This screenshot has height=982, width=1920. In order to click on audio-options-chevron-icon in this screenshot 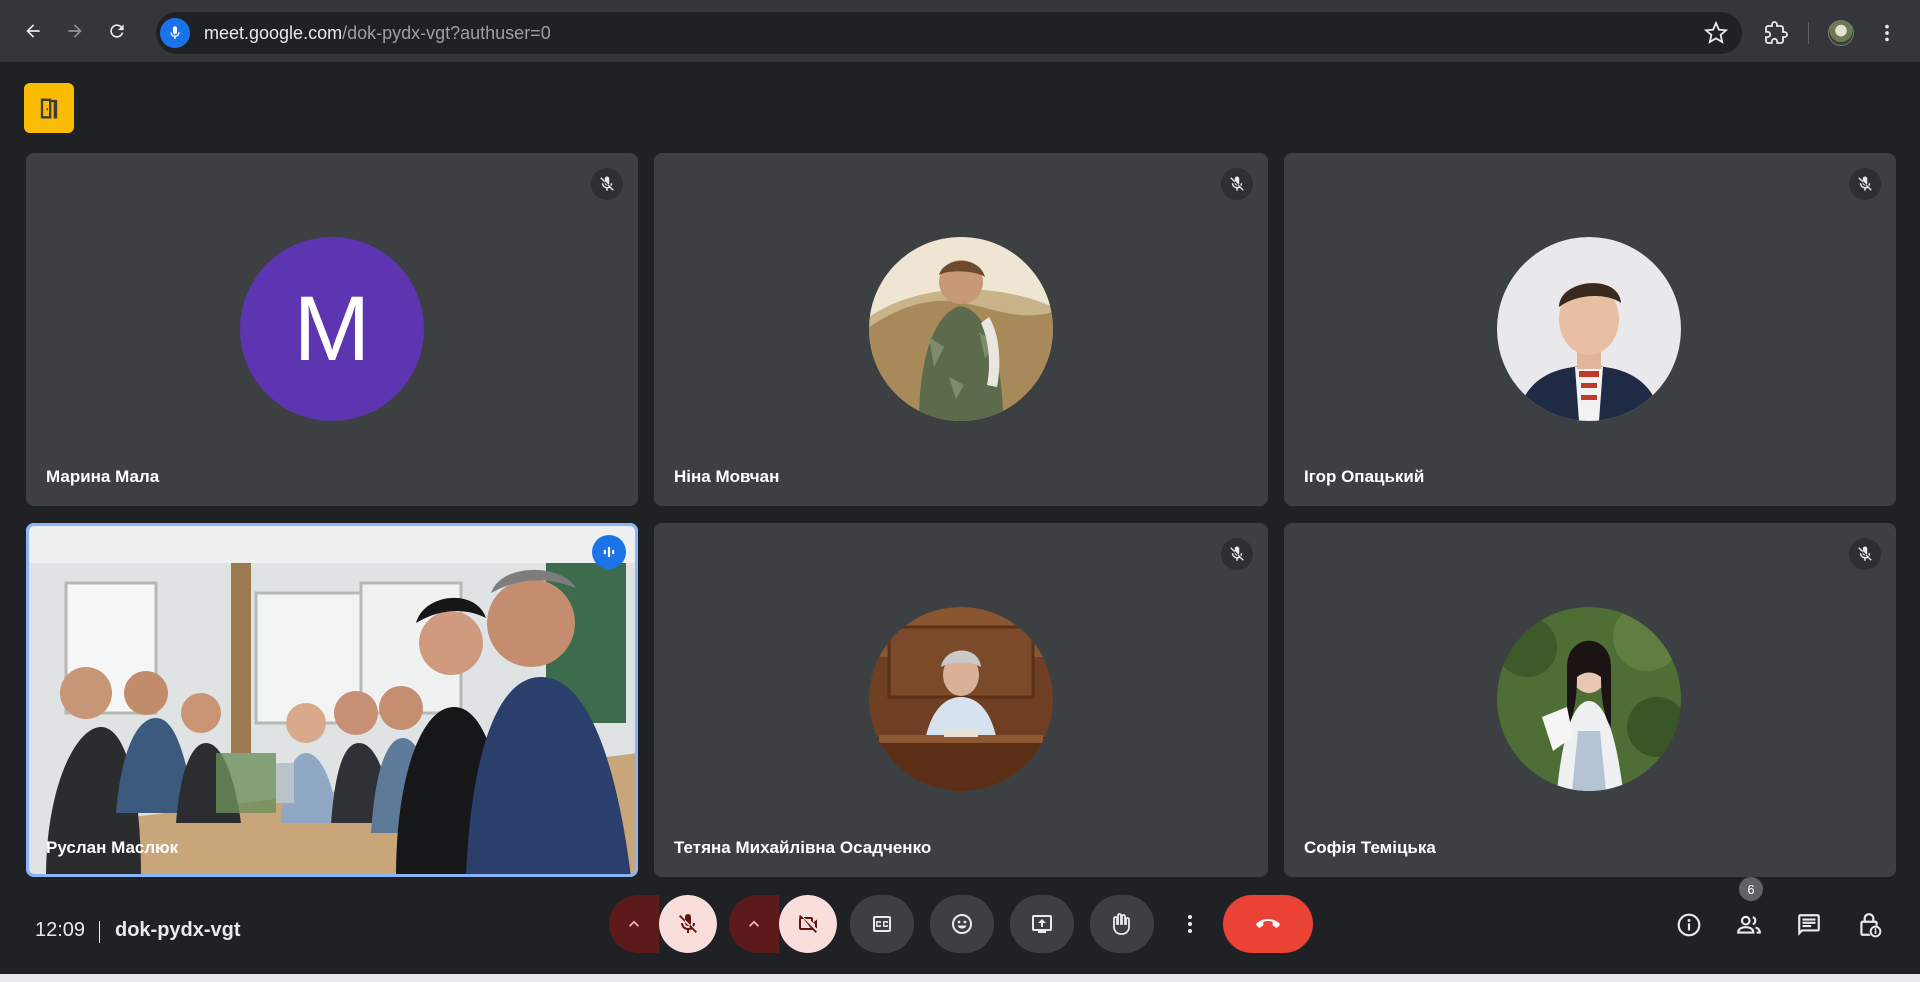, I will do `click(634, 924)`.